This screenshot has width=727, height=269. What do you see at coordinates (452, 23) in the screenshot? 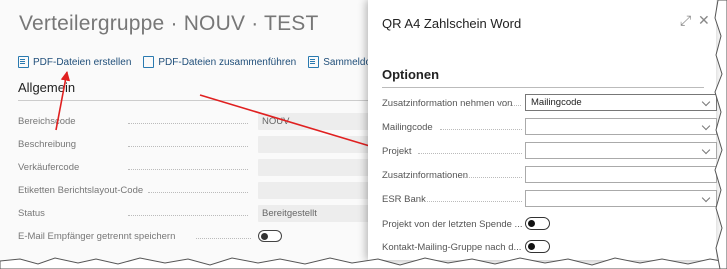
I see `dialog-title: QR A4 Zahlschein Word` at bounding box center [452, 23].